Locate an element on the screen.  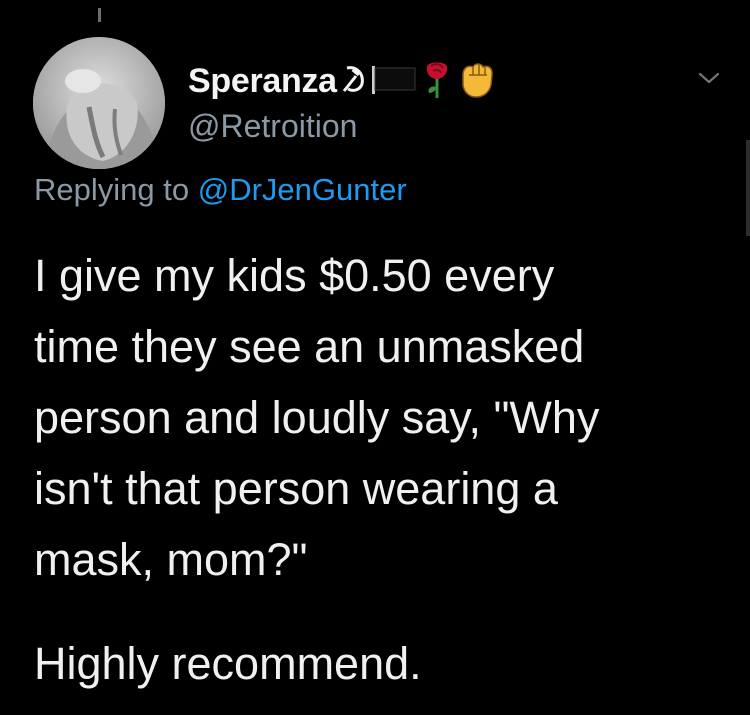
author-handle: @Retroition is located at coordinates (272, 126).